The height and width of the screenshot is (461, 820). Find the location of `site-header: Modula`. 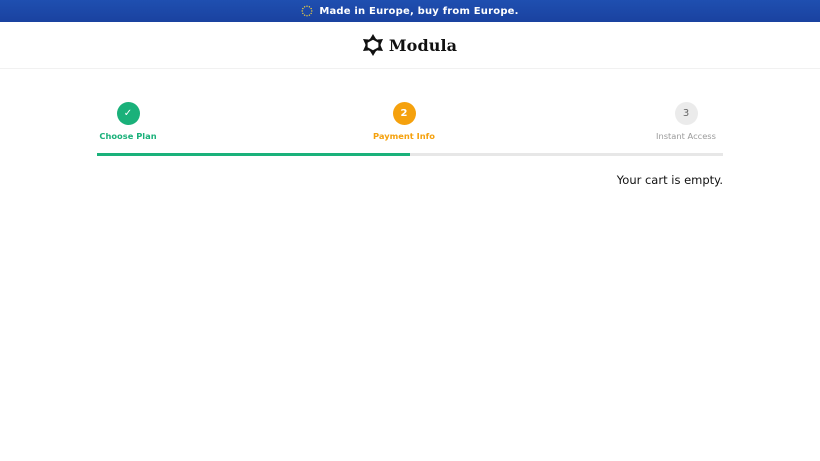

site-header: Modula is located at coordinates (410, 45).